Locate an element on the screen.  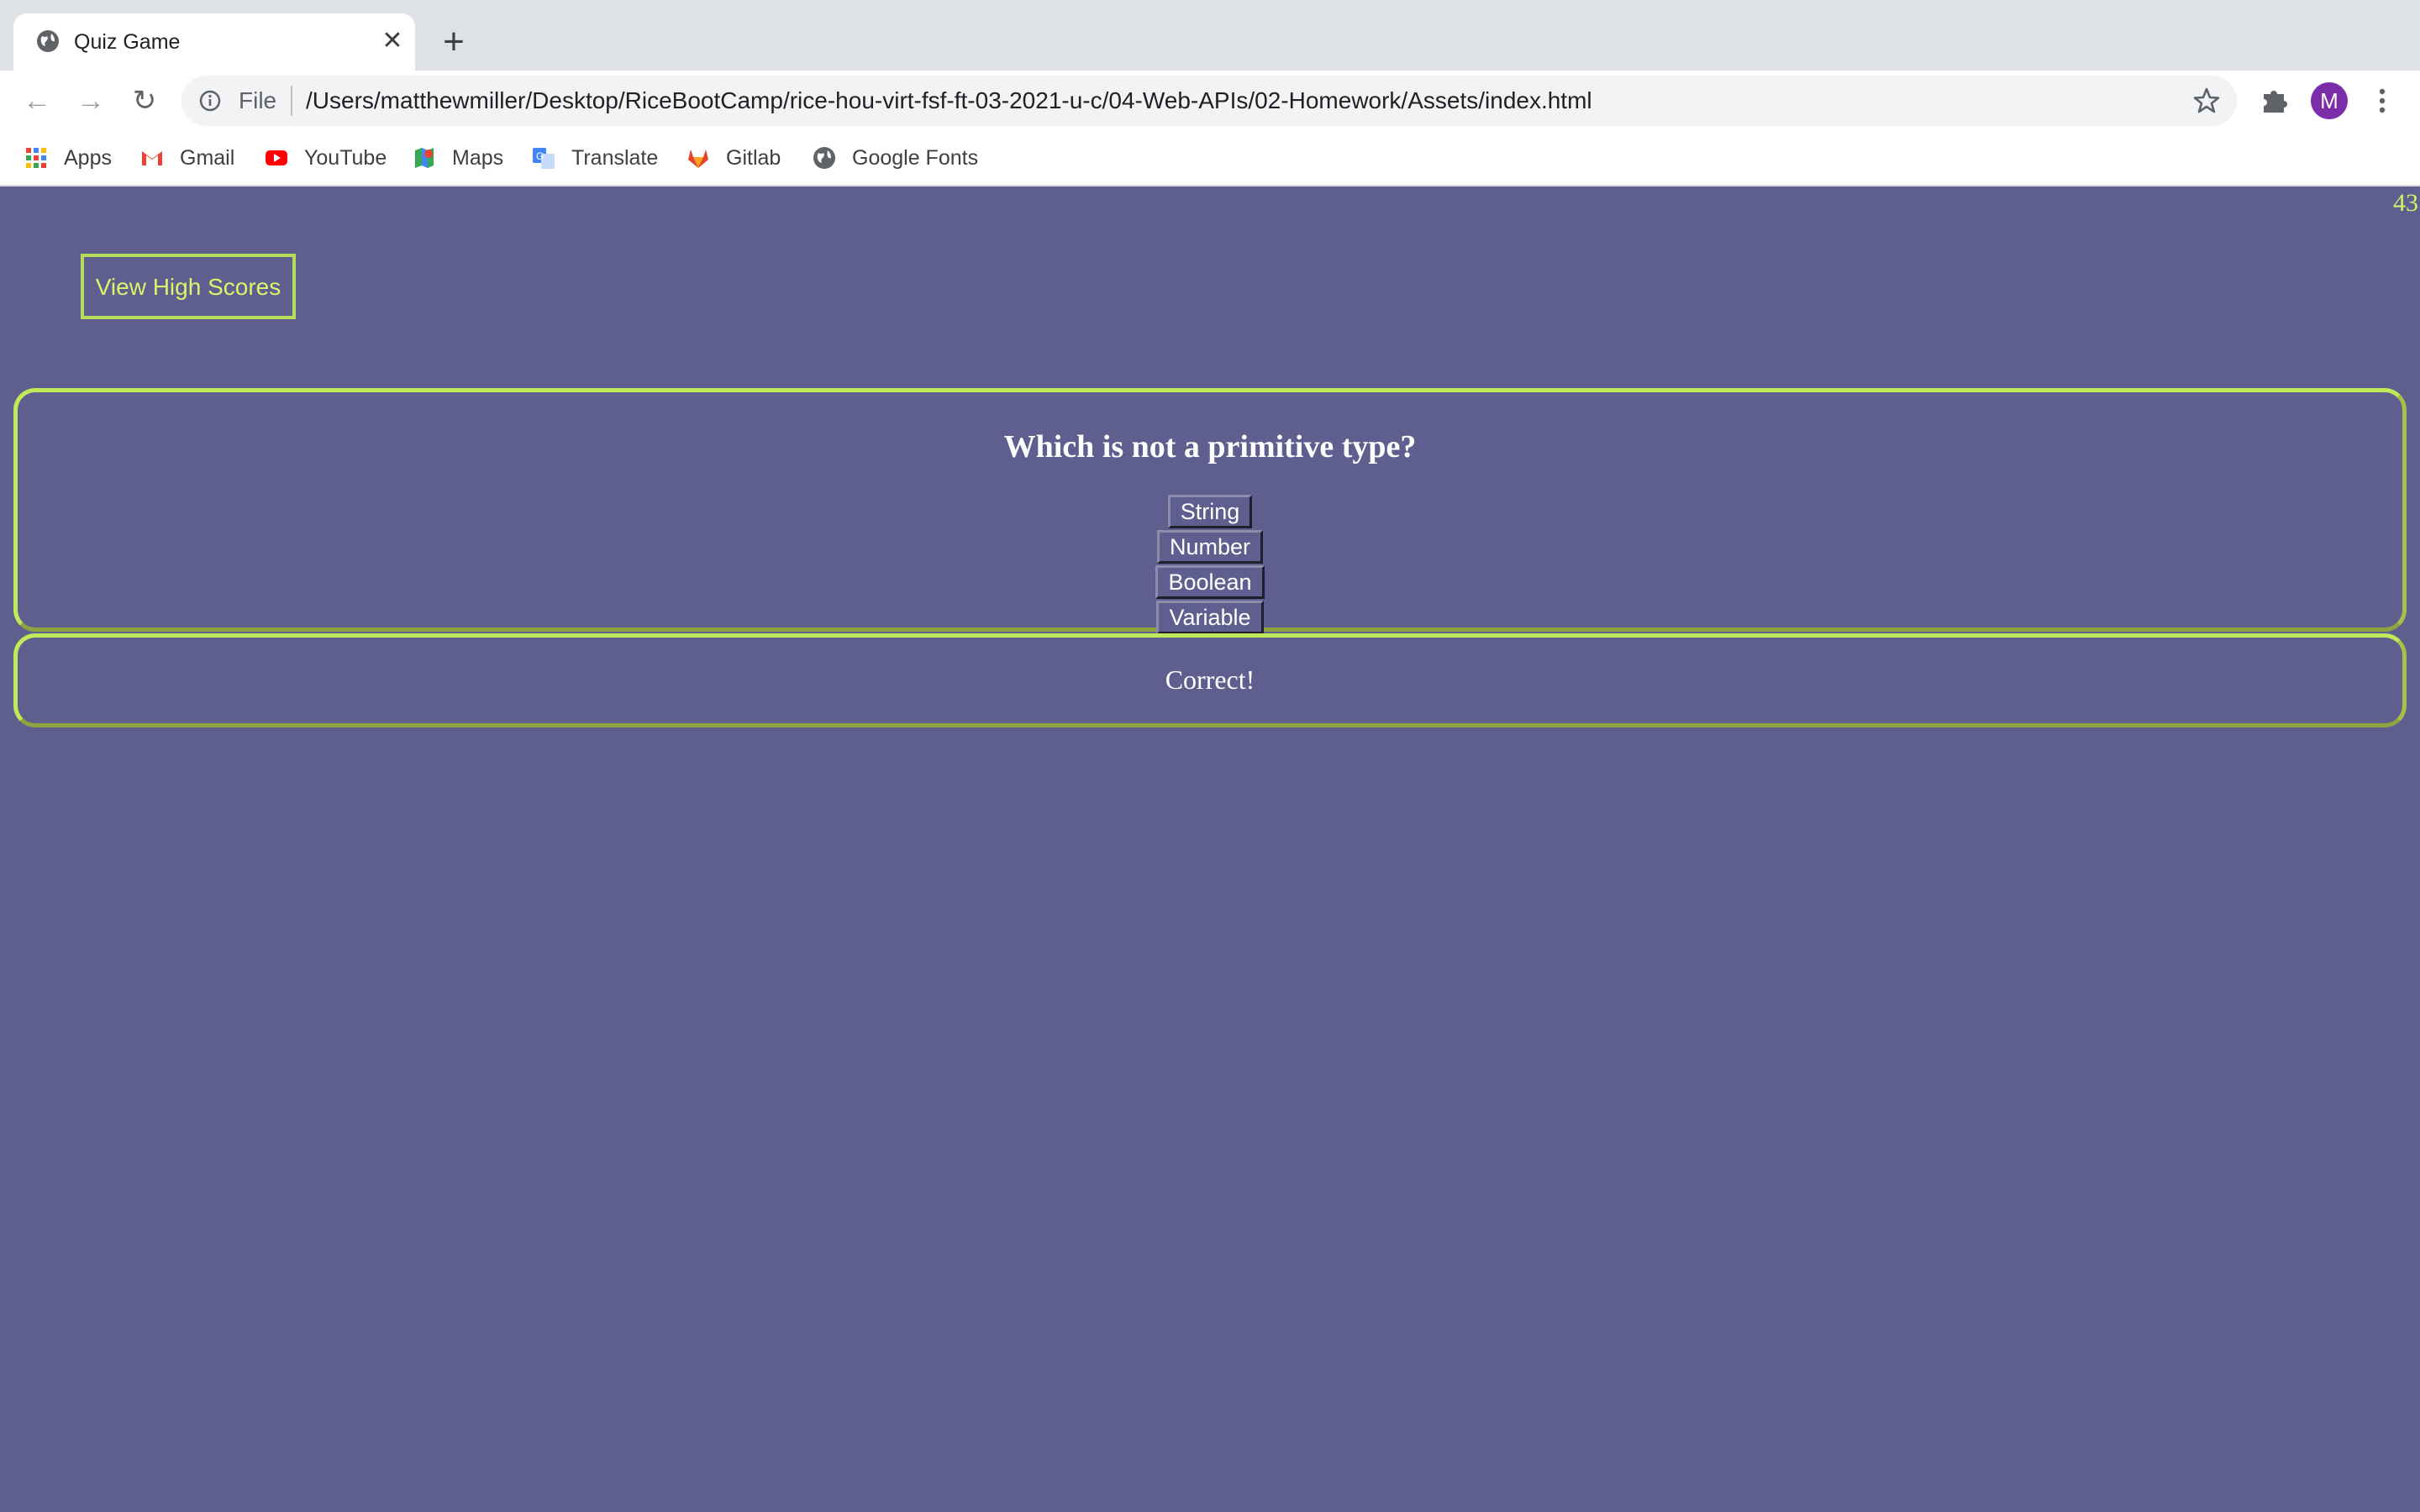
answer-button-string: String is located at coordinates (1210, 511).